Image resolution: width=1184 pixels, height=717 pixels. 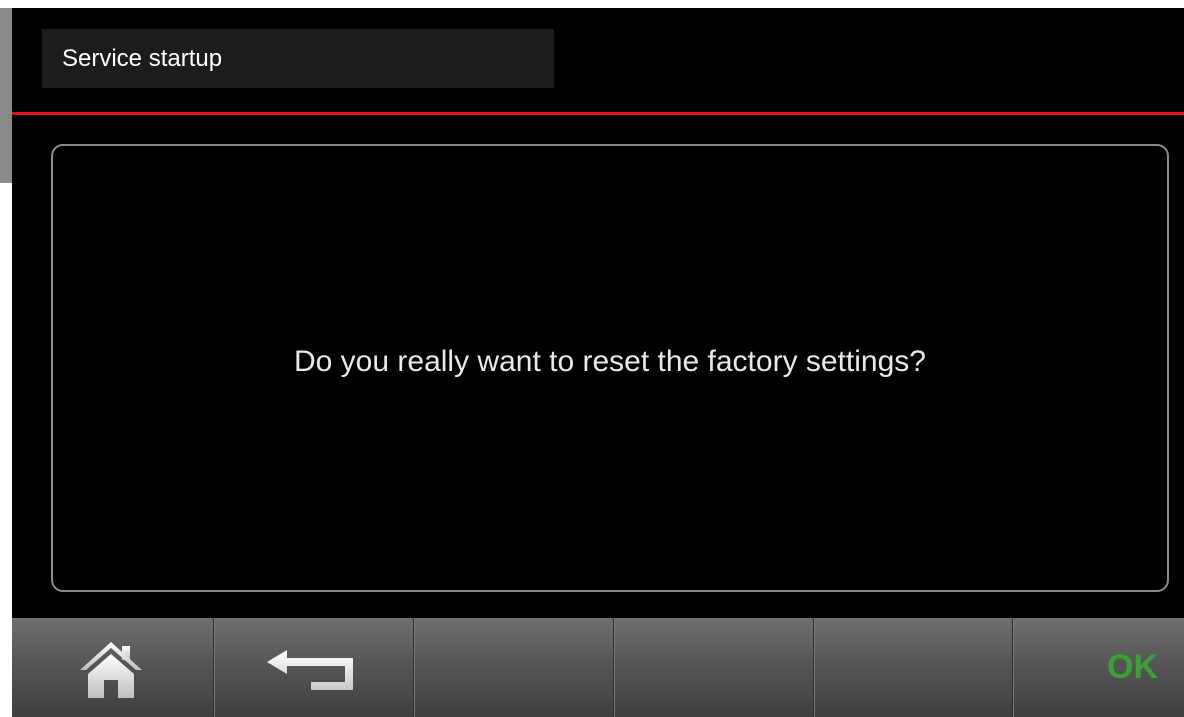 What do you see at coordinates (598, 4) in the screenshot?
I see `screen-top-edge` at bounding box center [598, 4].